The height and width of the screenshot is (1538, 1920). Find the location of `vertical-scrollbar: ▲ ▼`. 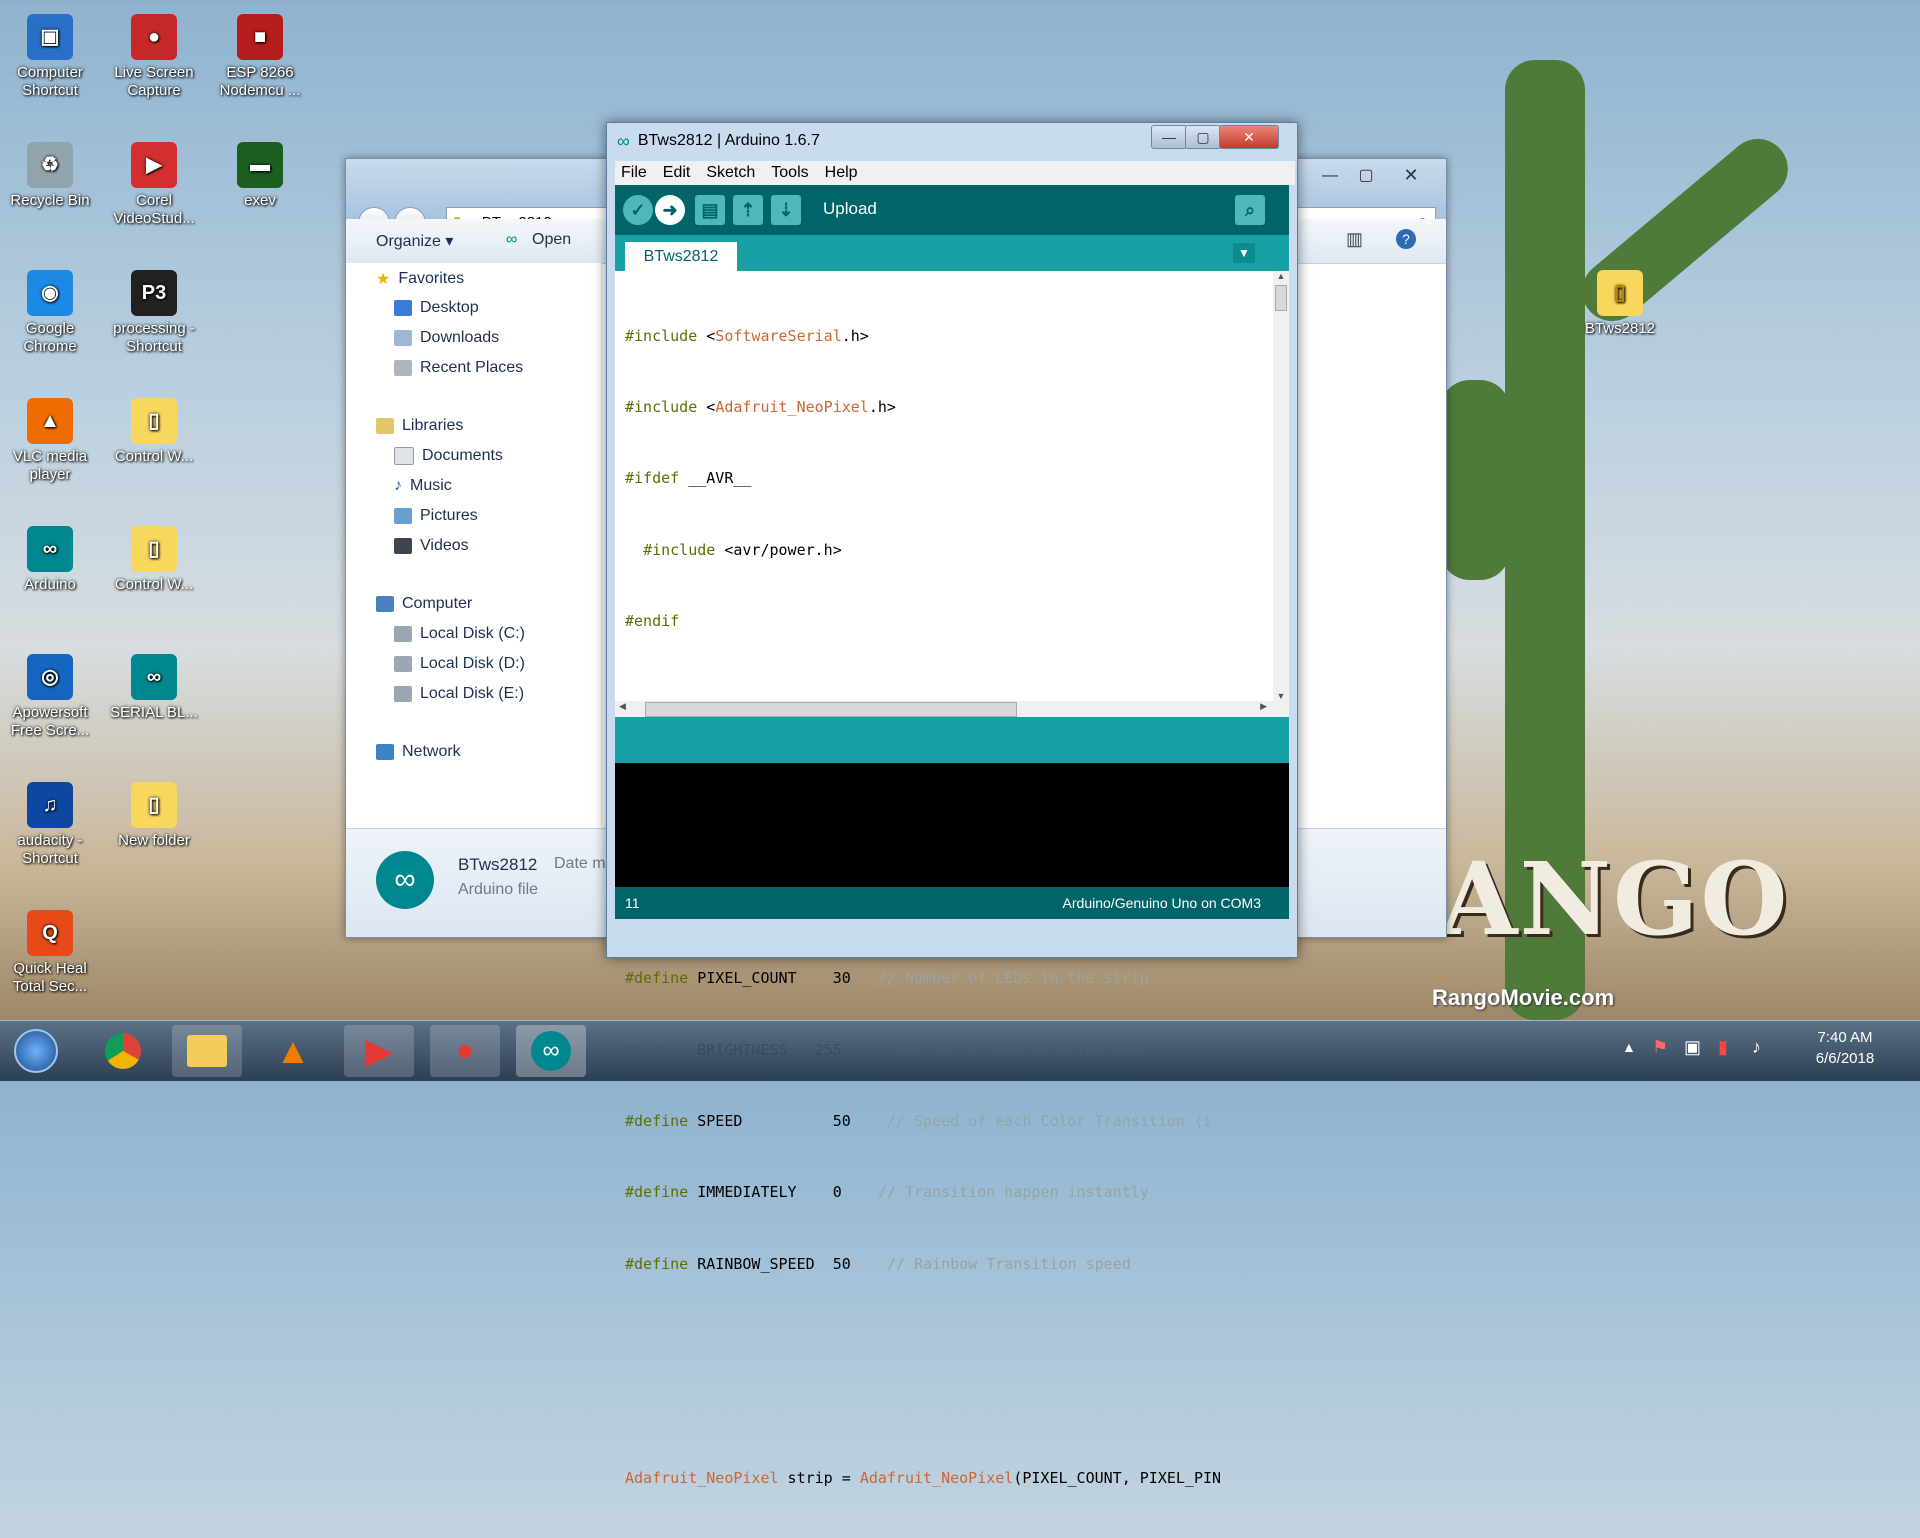

vertical-scrollbar: ▲ ▼ is located at coordinates (1281, 486).